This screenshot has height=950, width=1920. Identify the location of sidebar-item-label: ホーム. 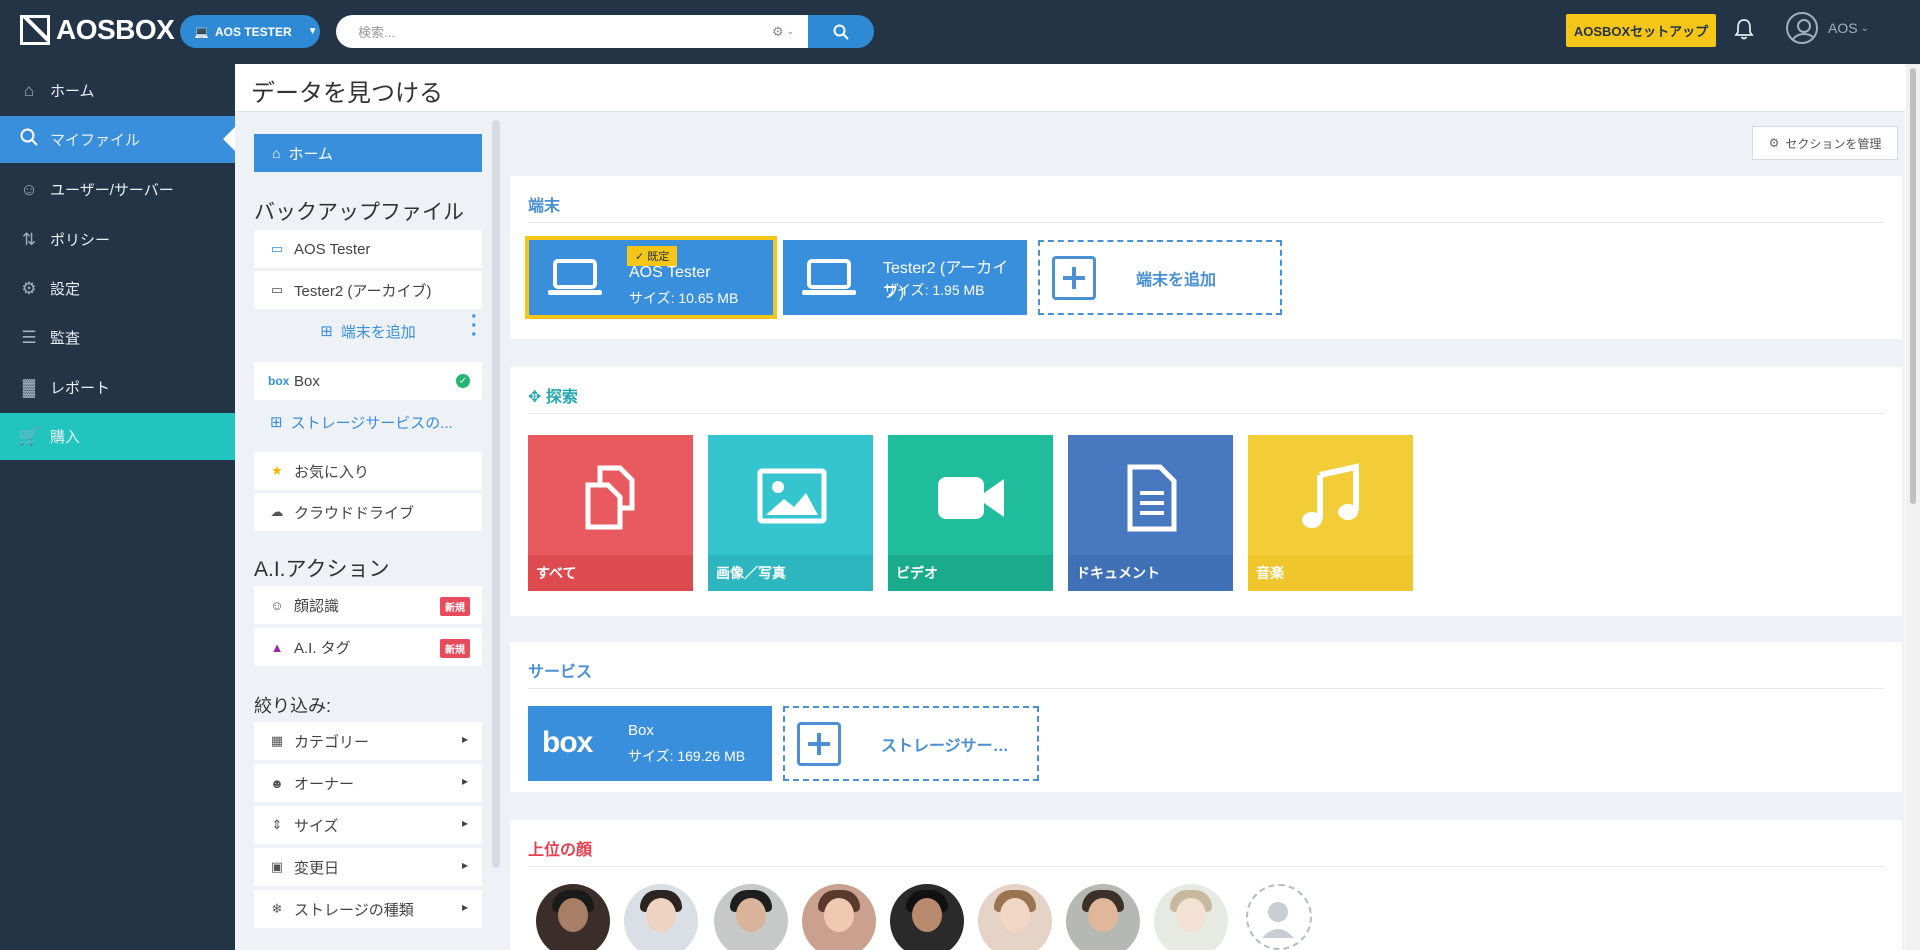
(72, 91).